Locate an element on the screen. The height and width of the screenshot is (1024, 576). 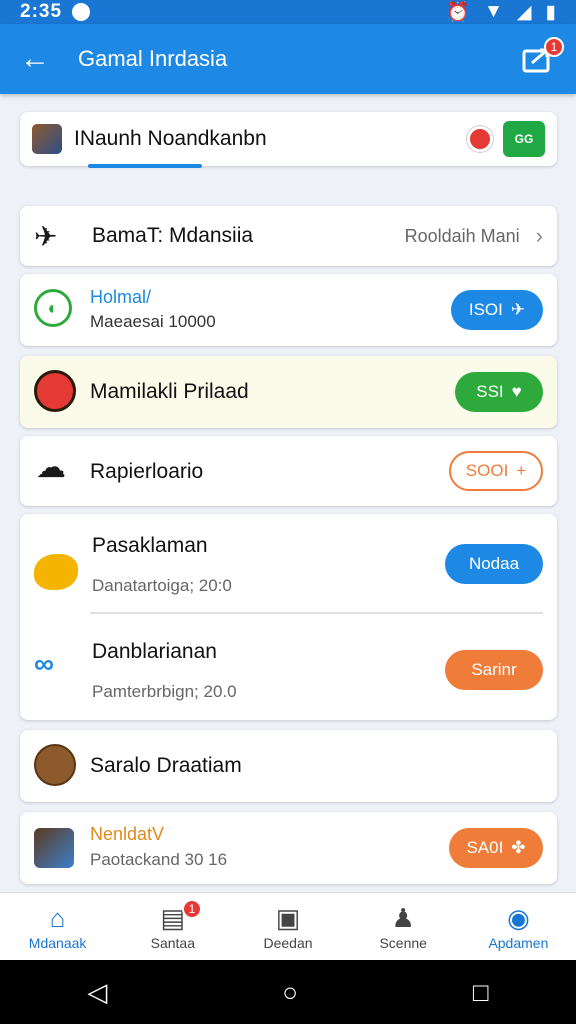
list-item: ◐ Holmal/ Maeaesai 10000 ISOI ✈ is located at coordinates (288, 310).